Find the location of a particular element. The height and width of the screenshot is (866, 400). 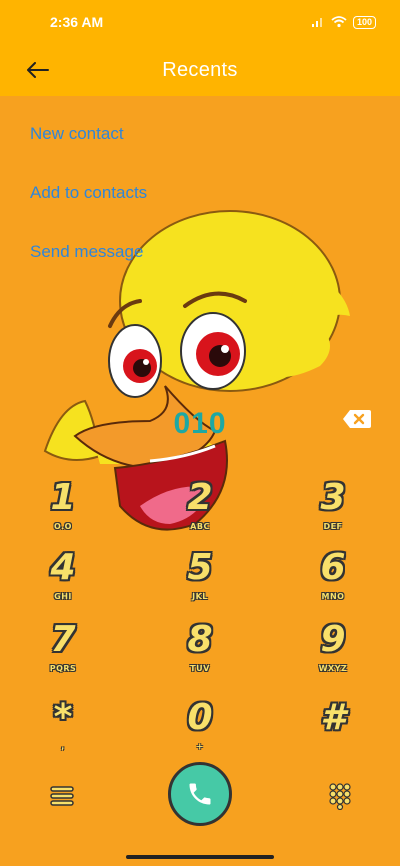

key-digit: * is located at coordinates (63, 717).